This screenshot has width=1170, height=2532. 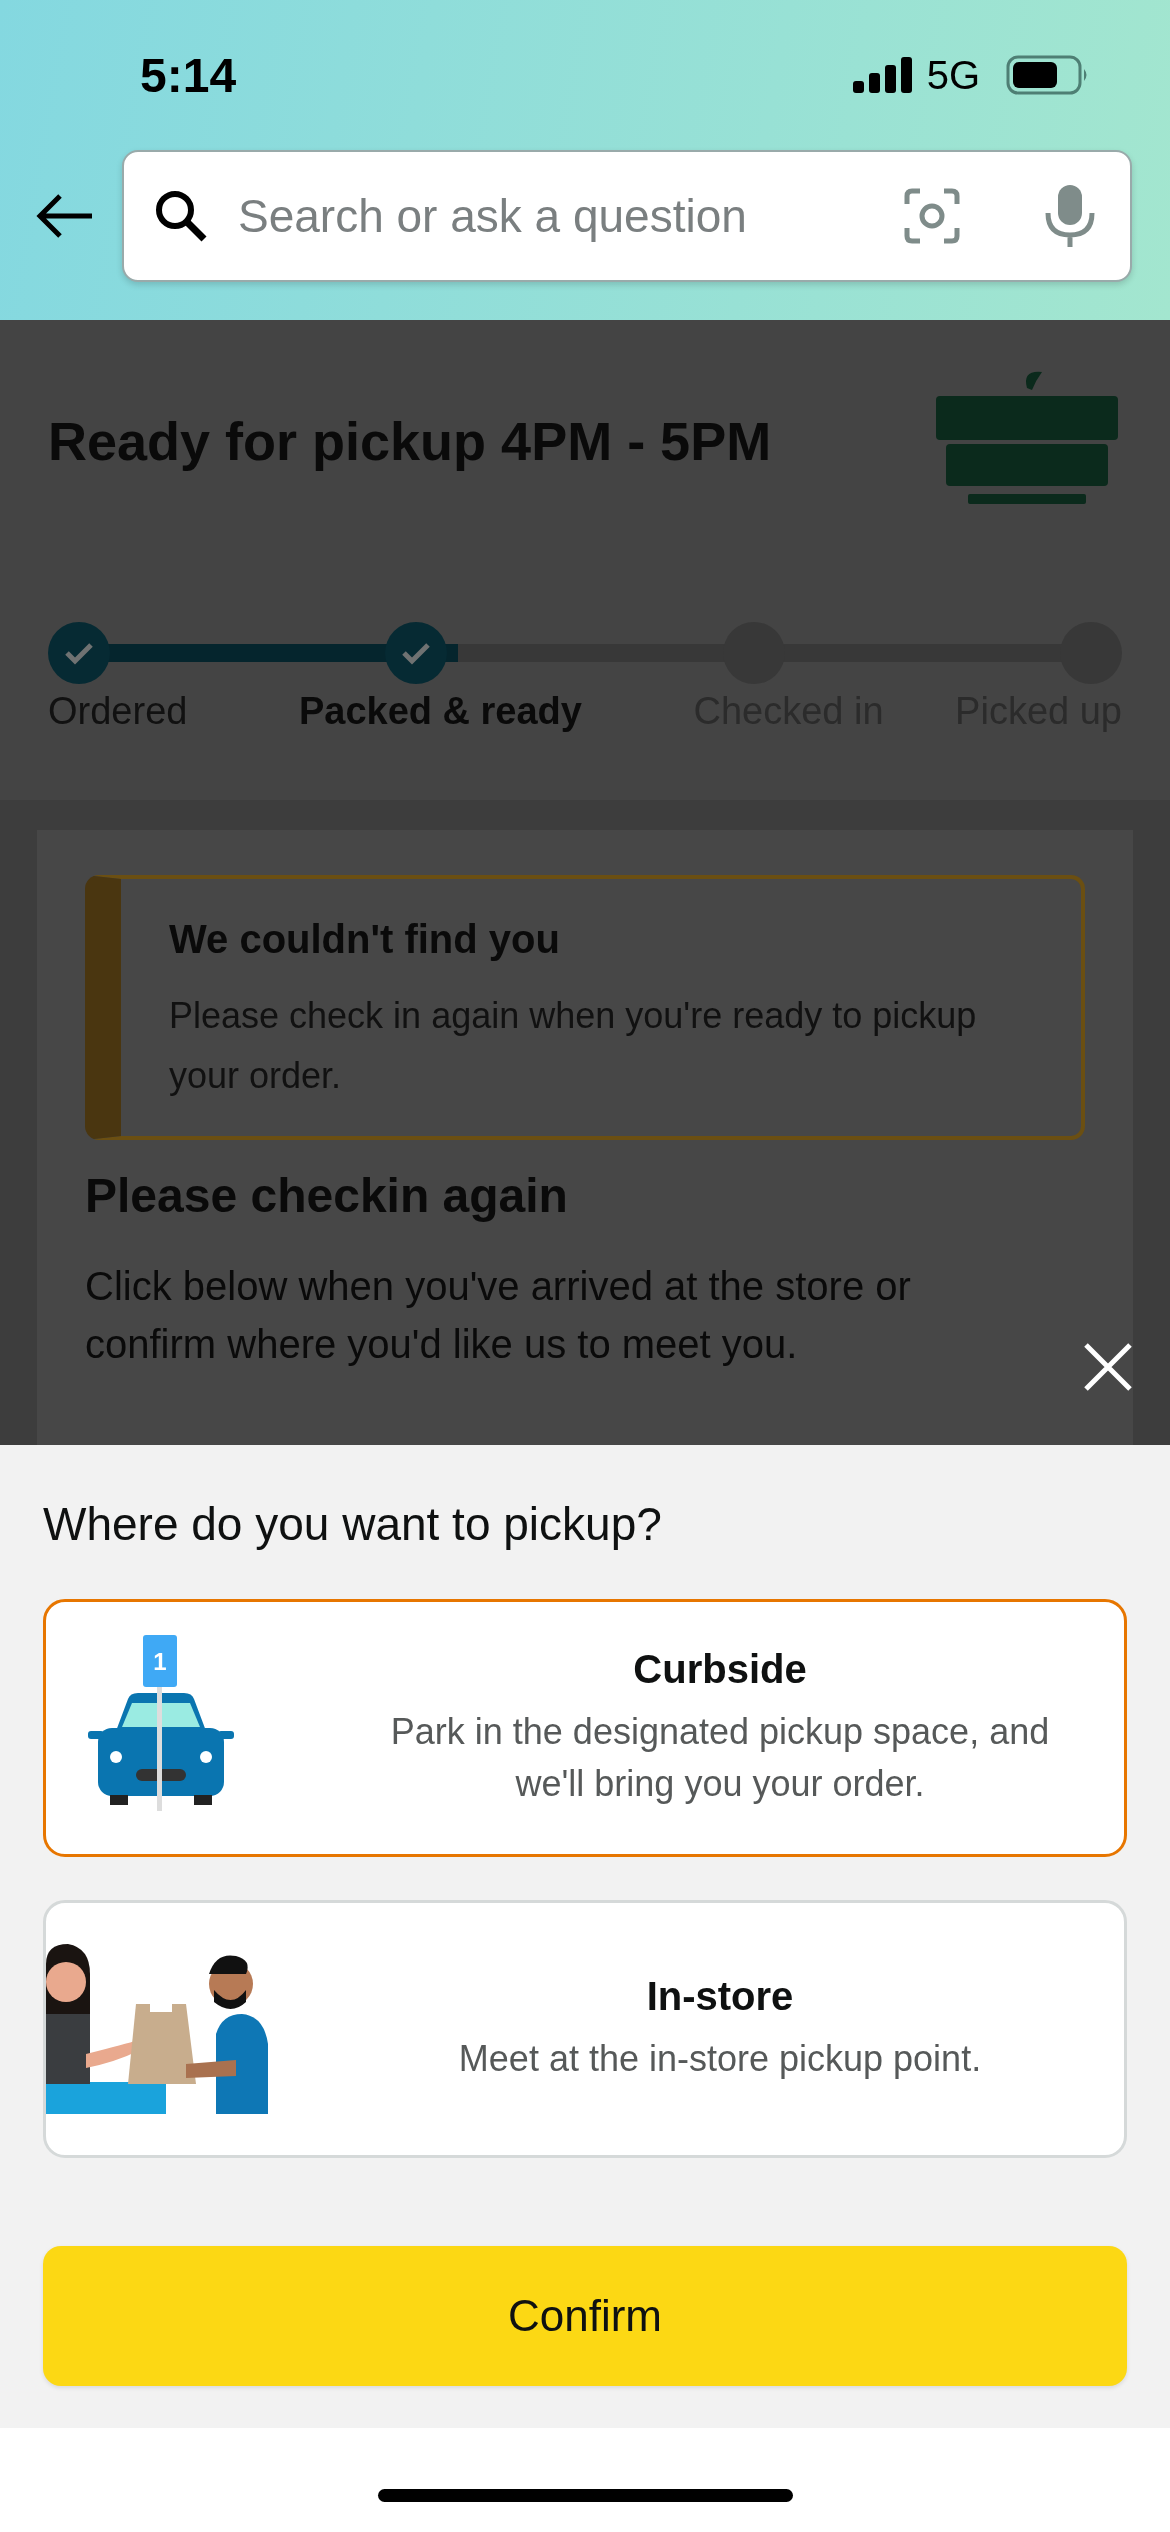 I want to click on checkin-heading: Please checkin again, so click(x=327, y=1195).